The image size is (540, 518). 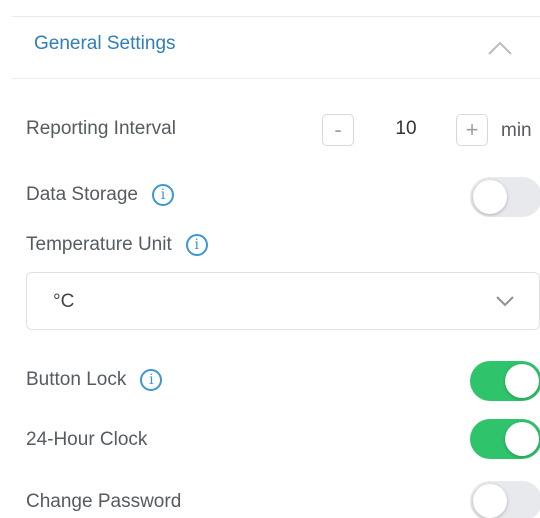 I want to click on interval-unit: min, so click(x=516, y=130).